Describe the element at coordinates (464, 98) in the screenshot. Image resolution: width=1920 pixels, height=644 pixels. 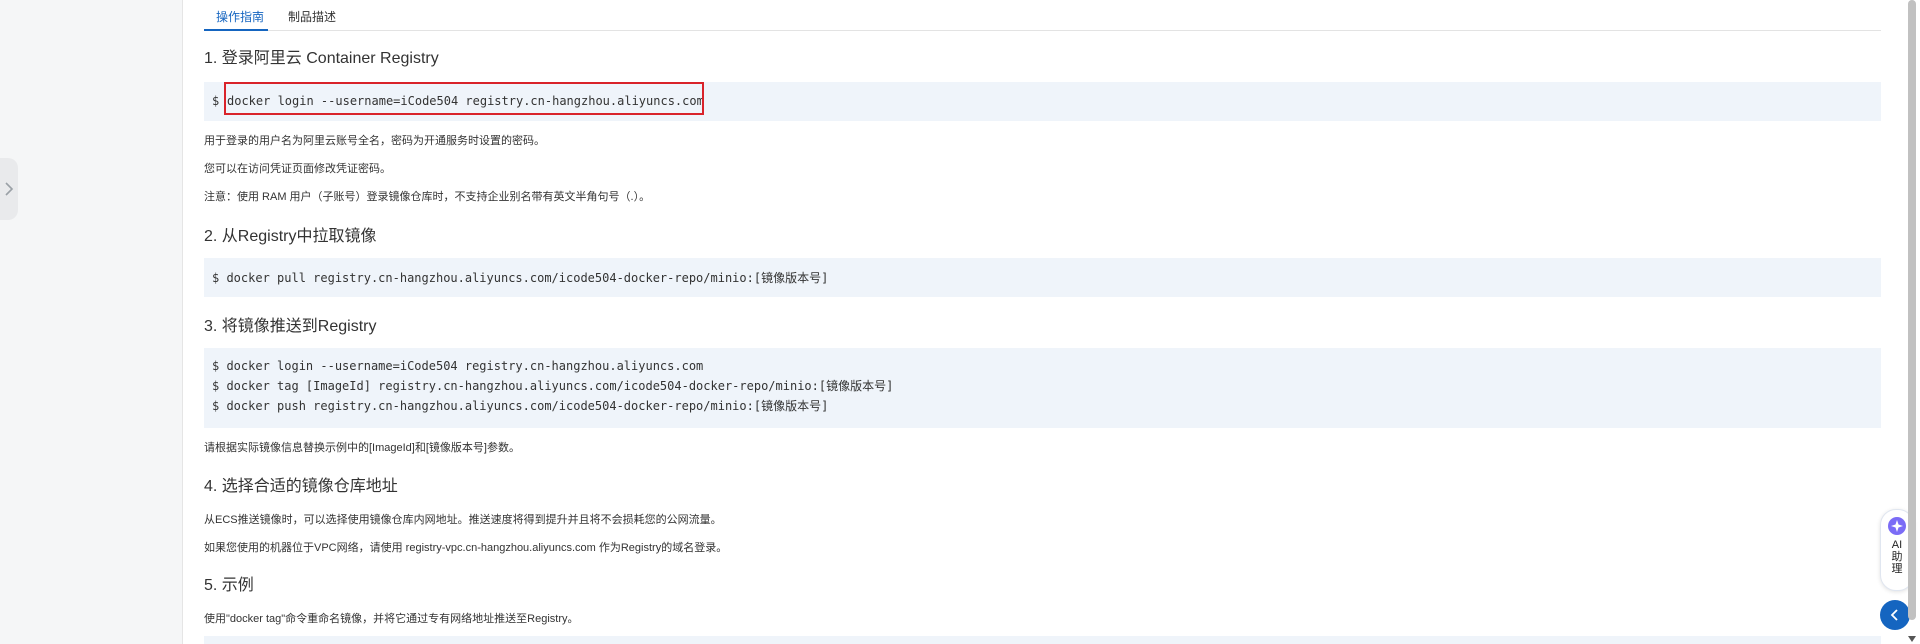
I see `highlight-box` at that location.